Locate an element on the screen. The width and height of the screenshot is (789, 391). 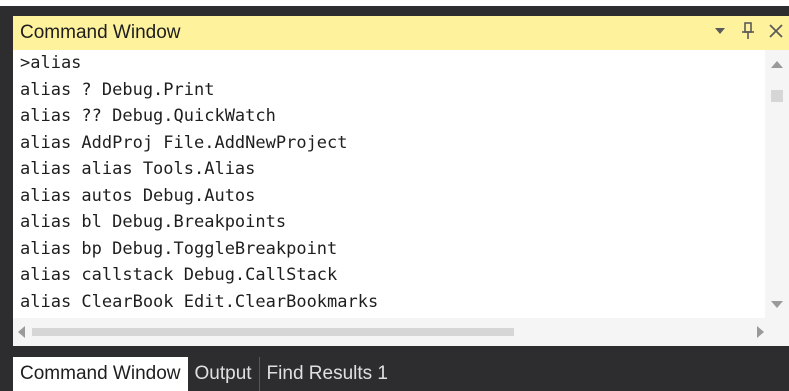
console-line: alias autos Debug.Autos is located at coordinates (138, 195).